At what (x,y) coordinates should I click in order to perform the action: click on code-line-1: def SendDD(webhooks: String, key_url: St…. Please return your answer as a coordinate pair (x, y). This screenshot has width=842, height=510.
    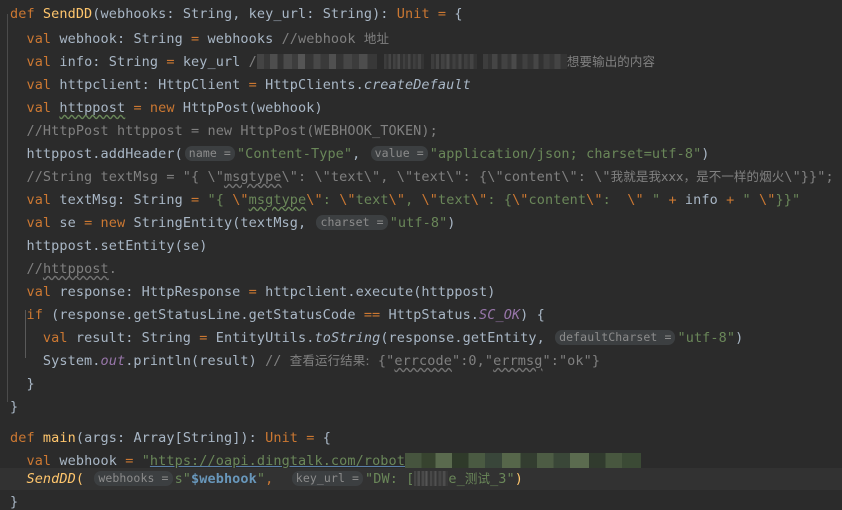
    Looking at the image, I should click on (421, 14).